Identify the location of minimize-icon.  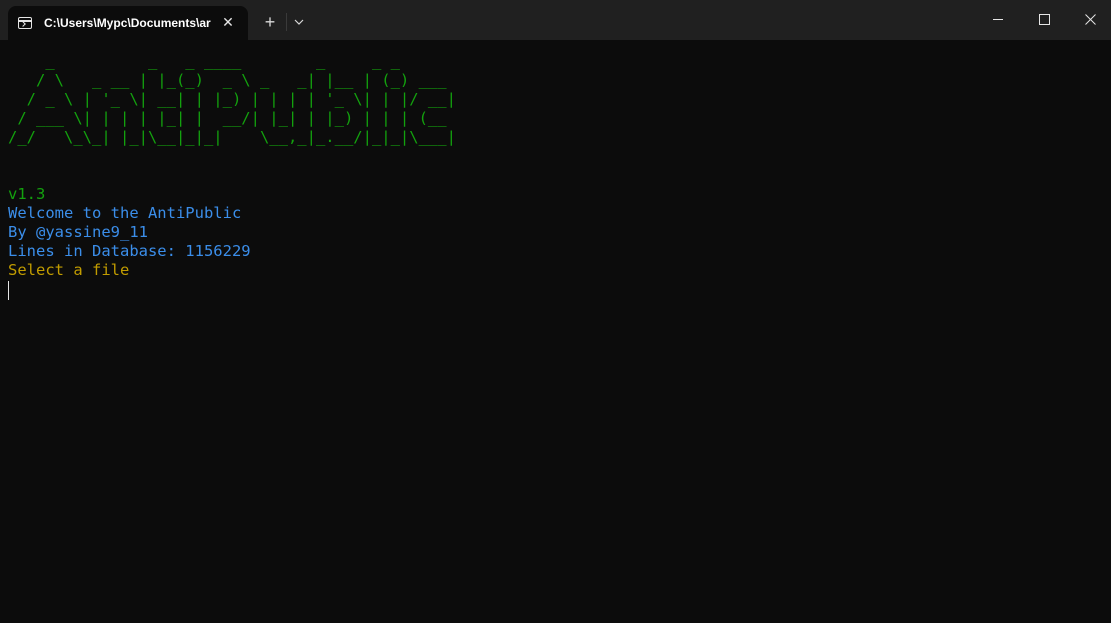
(998, 19).